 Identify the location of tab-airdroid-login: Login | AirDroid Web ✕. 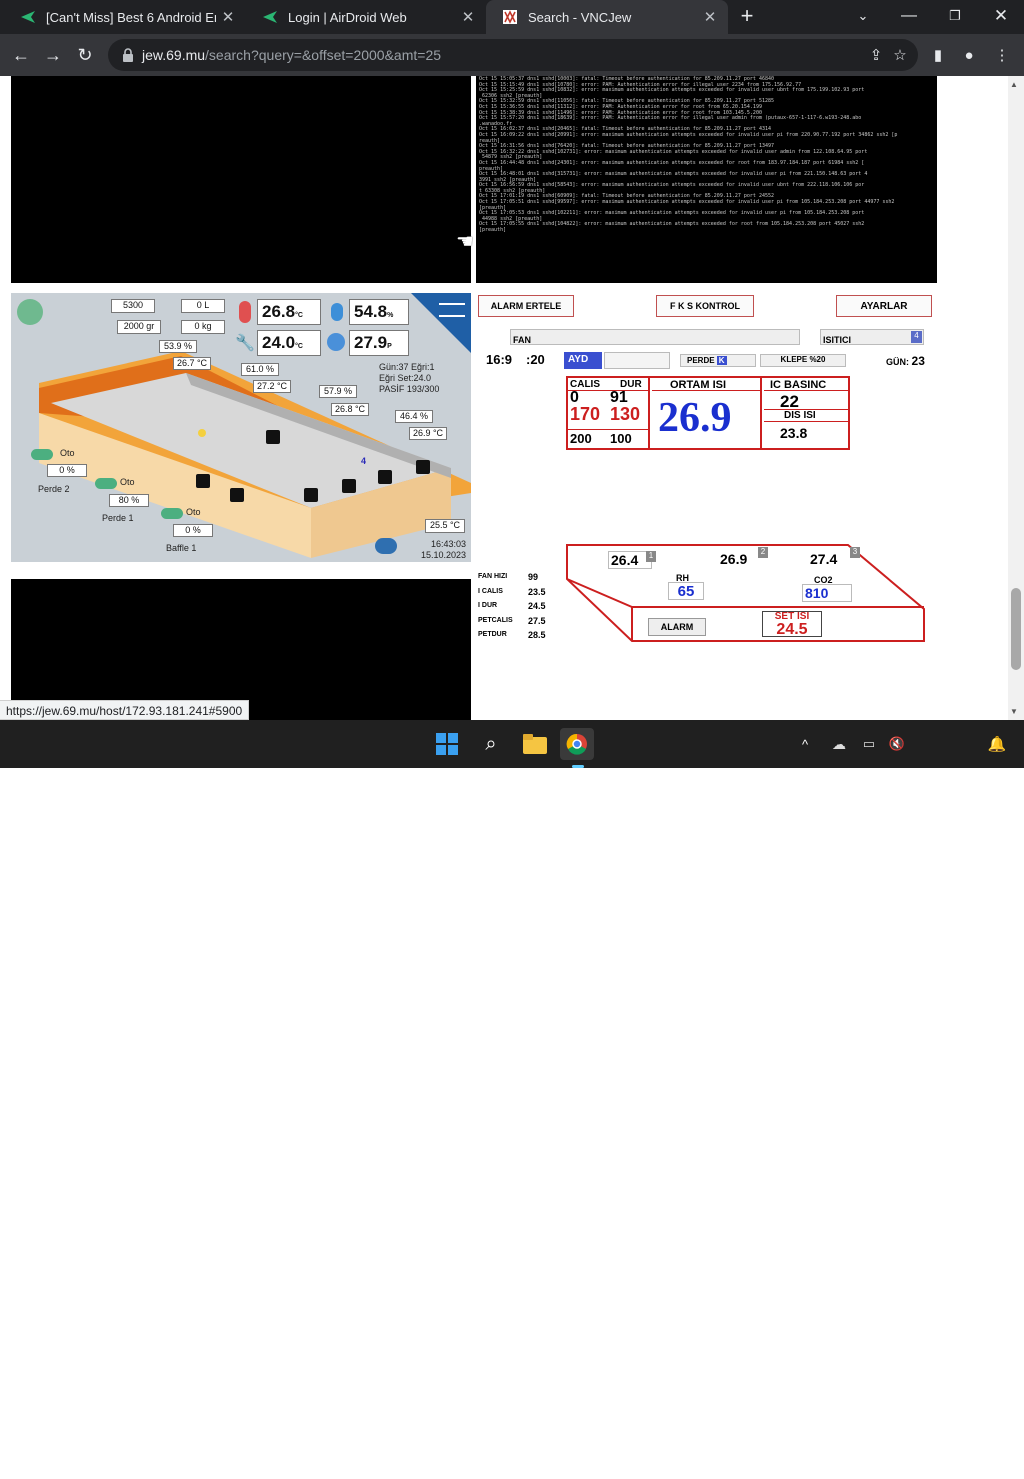
(366, 17).